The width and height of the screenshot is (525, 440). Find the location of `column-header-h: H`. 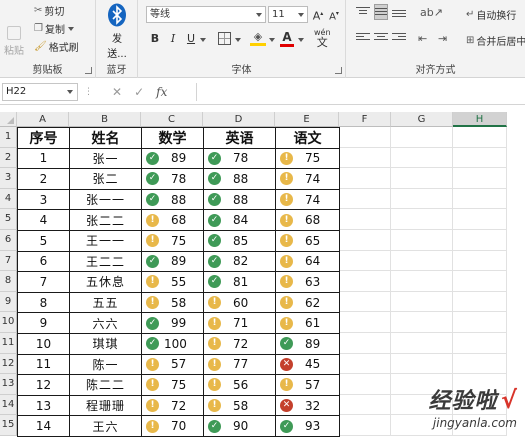

column-header-h: H is located at coordinates (480, 119).